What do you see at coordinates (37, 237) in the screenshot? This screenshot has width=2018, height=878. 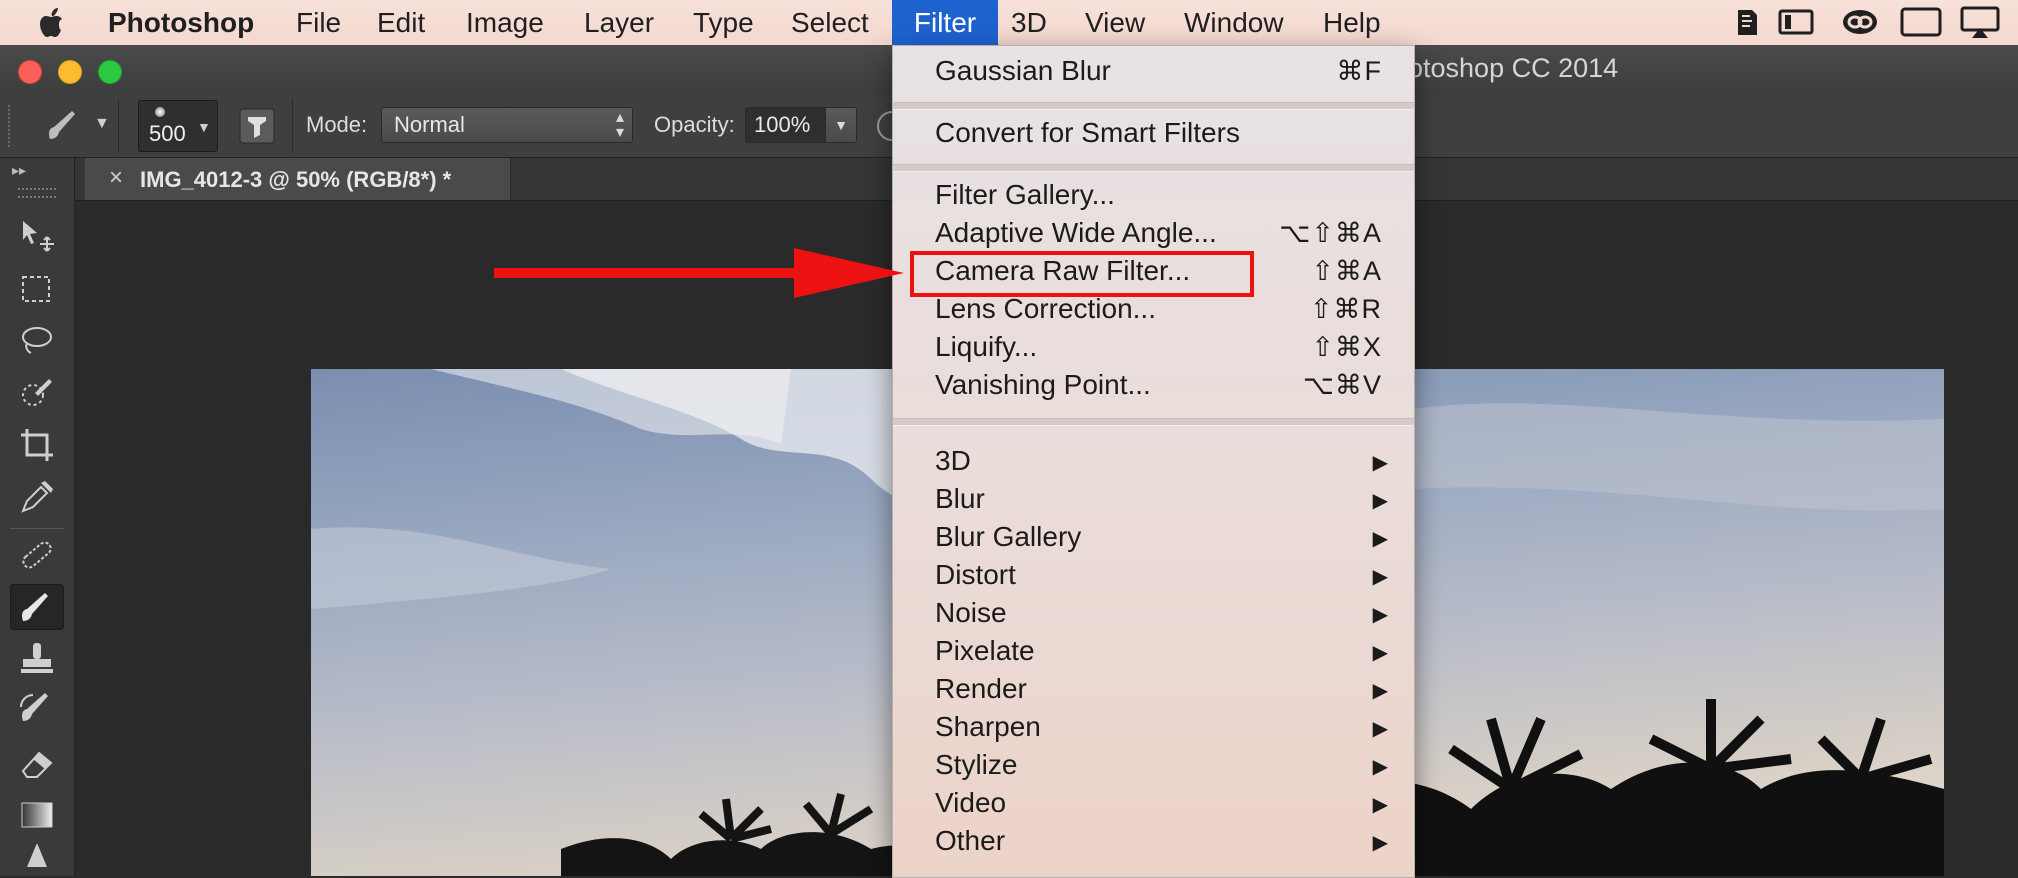 I see `move-tool-icon` at bounding box center [37, 237].